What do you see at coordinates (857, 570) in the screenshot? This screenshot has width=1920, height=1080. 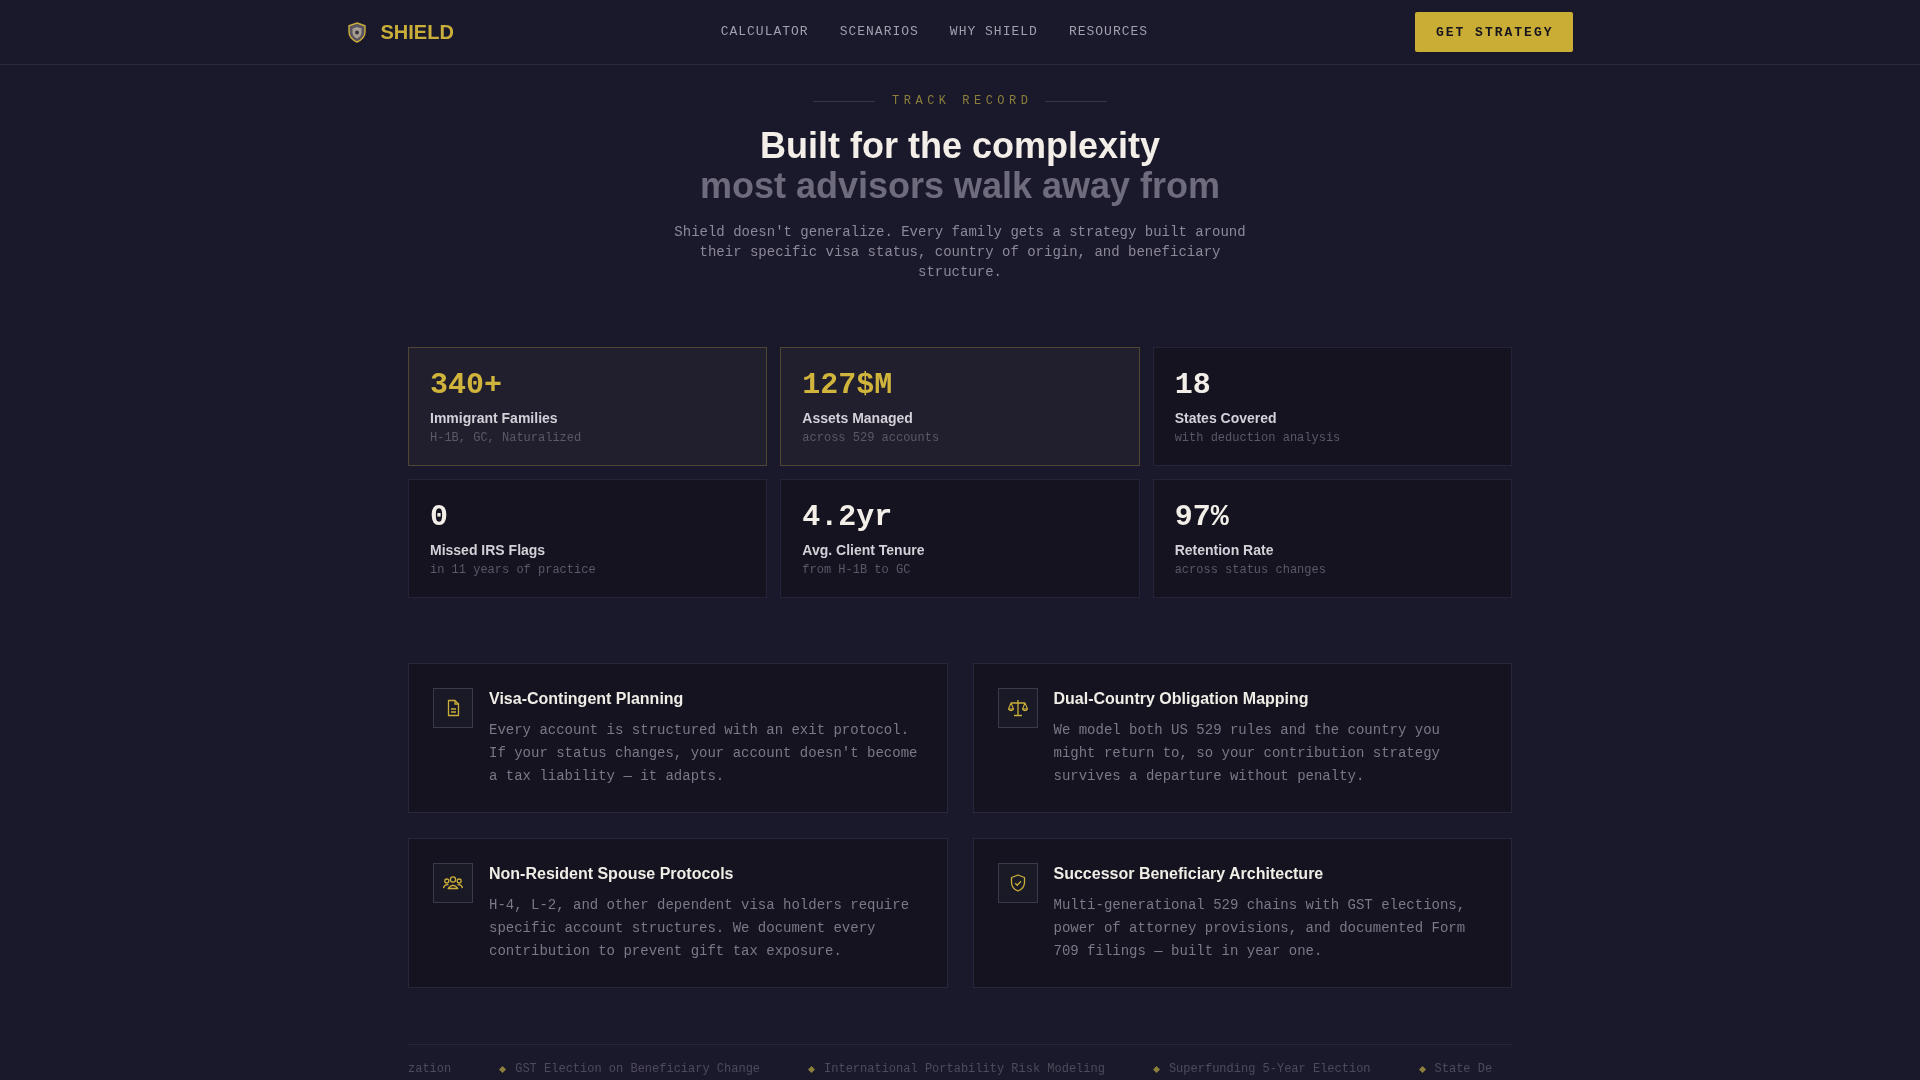 I see `stat-detail: from H-1B to GC` at bounding box center [857, 570].